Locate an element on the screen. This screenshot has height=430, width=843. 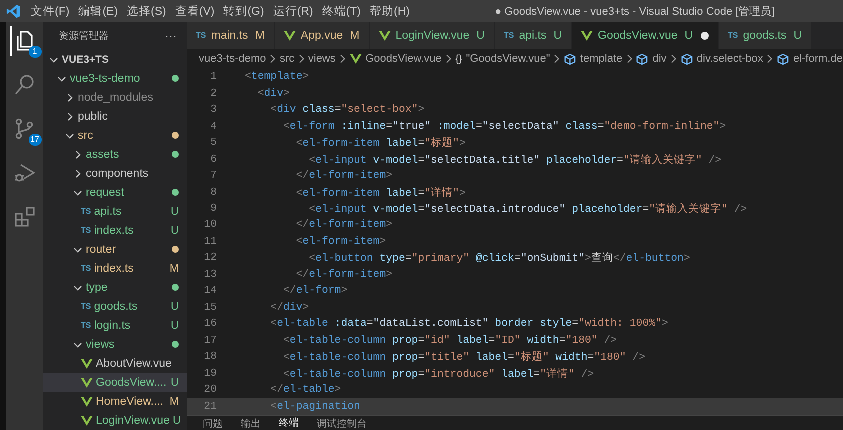
menu-item: 帮助(H) is located at coordinates (390, 11).